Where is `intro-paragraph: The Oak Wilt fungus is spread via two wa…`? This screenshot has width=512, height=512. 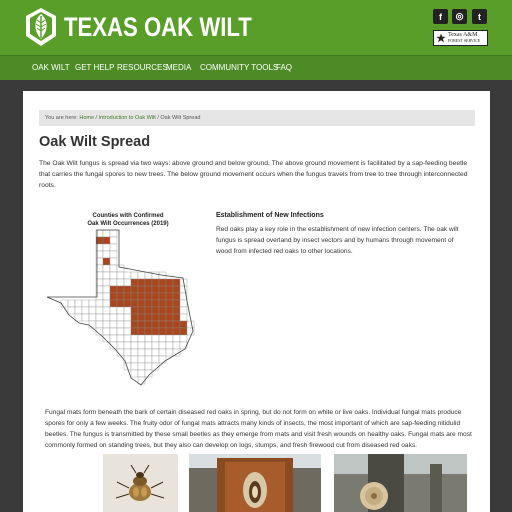 intro-paragraph: The Oak Wilt fungus is spread via two wa… is located at coordinates (253, 174).